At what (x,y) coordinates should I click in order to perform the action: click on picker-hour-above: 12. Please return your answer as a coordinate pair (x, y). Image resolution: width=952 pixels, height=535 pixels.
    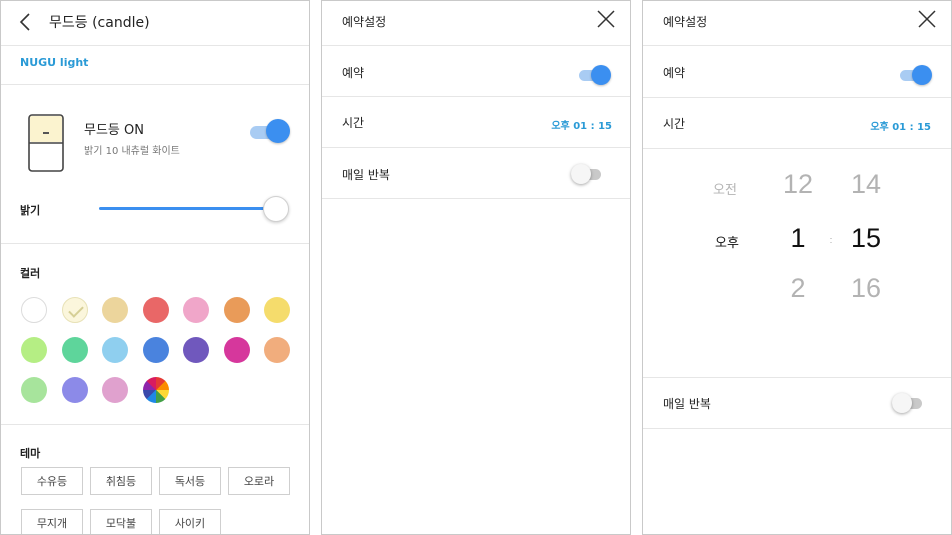
    Looking at the image, I should click on (798, 184).